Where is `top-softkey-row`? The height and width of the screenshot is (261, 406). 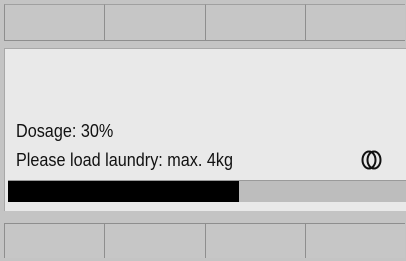 top-softkey-row is located at coordinates (204, 22).